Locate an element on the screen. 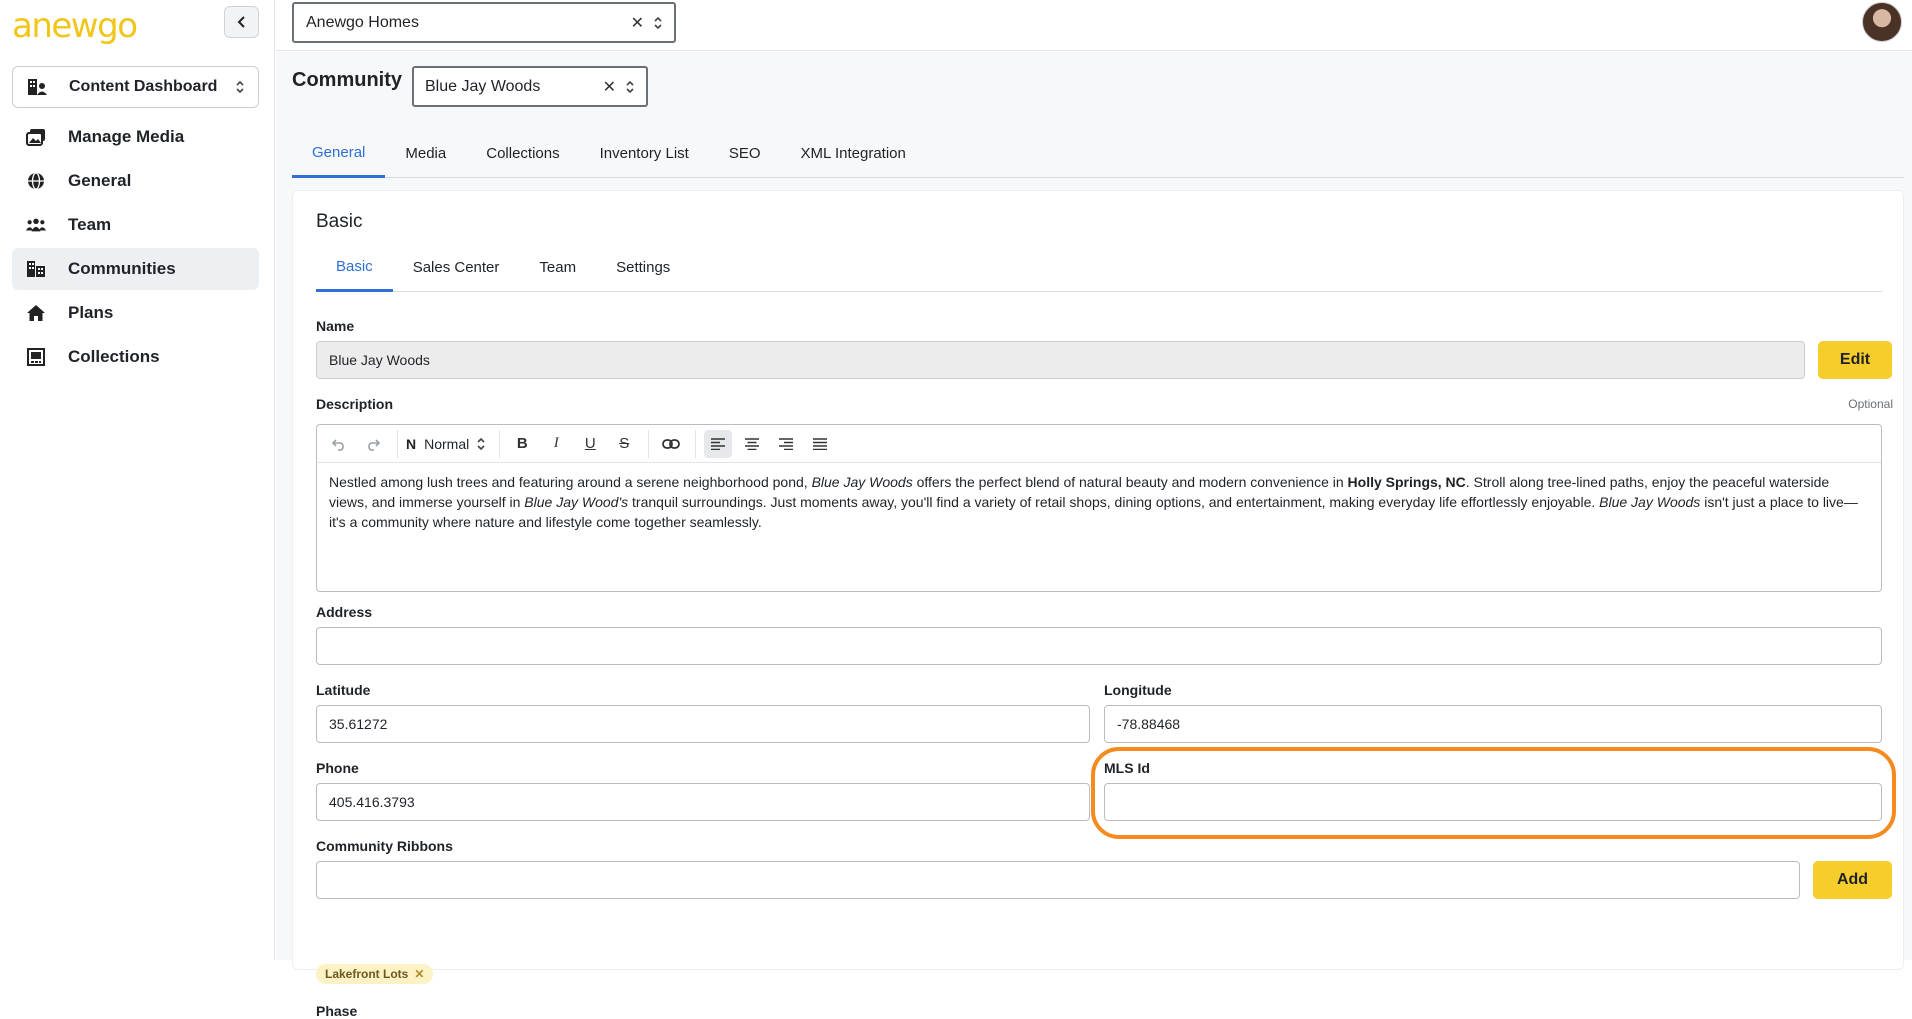  description-label: Description is located at coordinates (355, 404).